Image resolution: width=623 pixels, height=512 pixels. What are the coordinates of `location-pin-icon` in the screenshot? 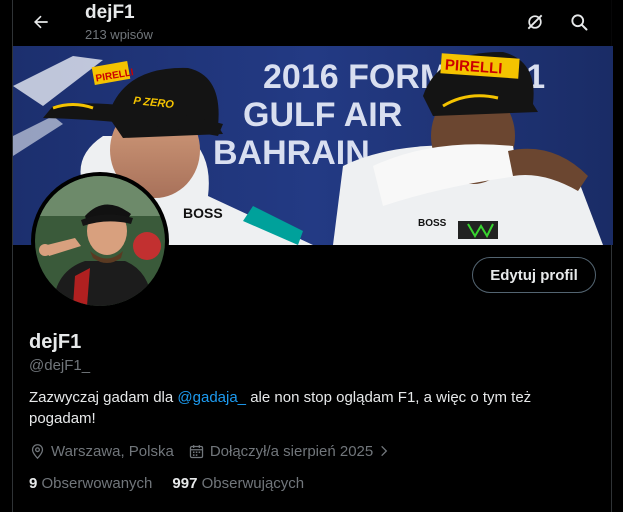 It's located at (37, 451).